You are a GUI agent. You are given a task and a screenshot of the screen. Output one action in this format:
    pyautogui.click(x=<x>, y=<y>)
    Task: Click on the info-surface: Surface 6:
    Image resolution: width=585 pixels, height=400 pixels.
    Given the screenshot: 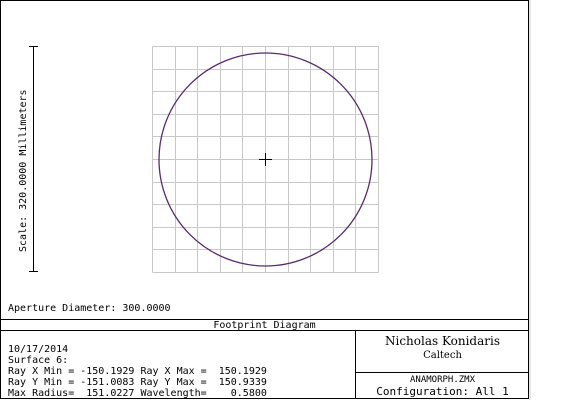 What is the action you would take?
    pyautogui.click(x=38, y=360)
    